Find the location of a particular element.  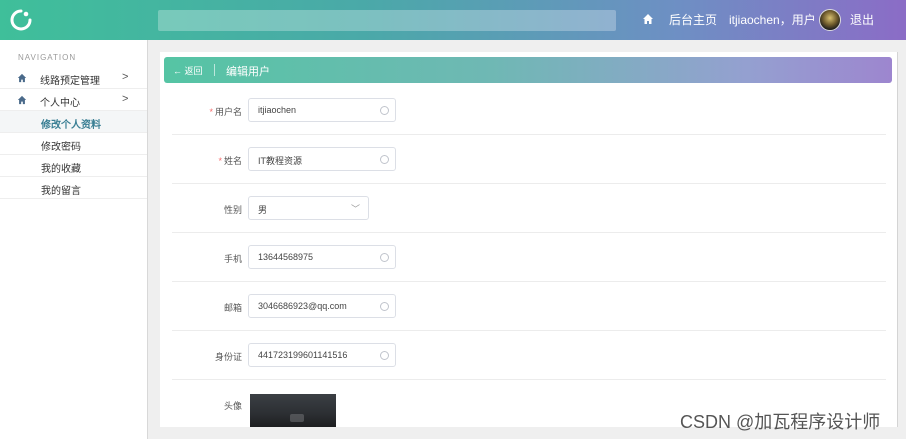

nav-title: NAVIGATION is located at coordinates (47, 57).